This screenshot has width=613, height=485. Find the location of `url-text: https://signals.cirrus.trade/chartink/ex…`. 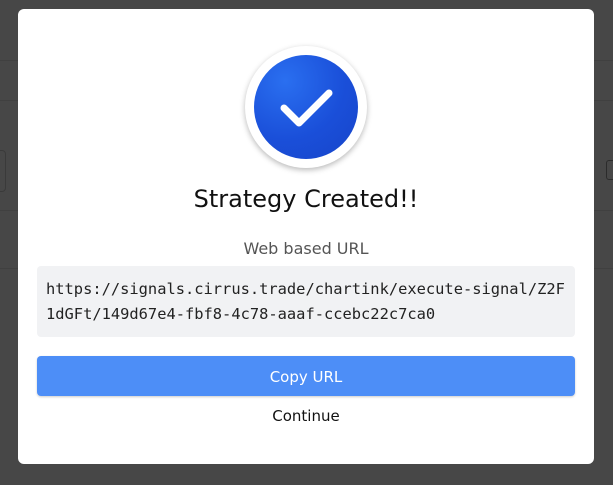

url-text: https://signals.cirrus.trade/chartink/ex… is located at coordinates (306, 302).